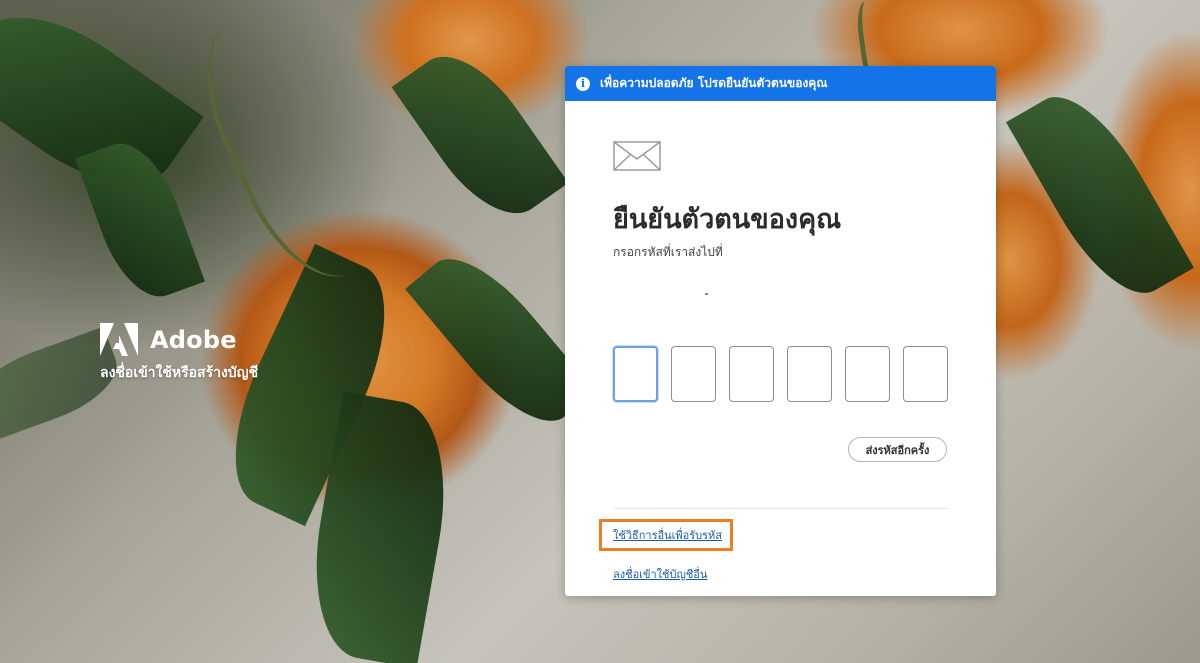 The height and width of the screenshot is (663, 1200). I want to click on resend-code-button: ส่งรหัสอีกครั้ง, so click(897, 449).